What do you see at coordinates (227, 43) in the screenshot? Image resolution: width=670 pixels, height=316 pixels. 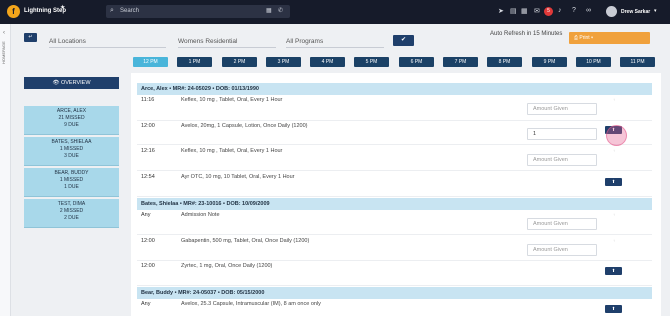 I see `program-unit-select: Womens Residential` at bounding box center [227, 43].